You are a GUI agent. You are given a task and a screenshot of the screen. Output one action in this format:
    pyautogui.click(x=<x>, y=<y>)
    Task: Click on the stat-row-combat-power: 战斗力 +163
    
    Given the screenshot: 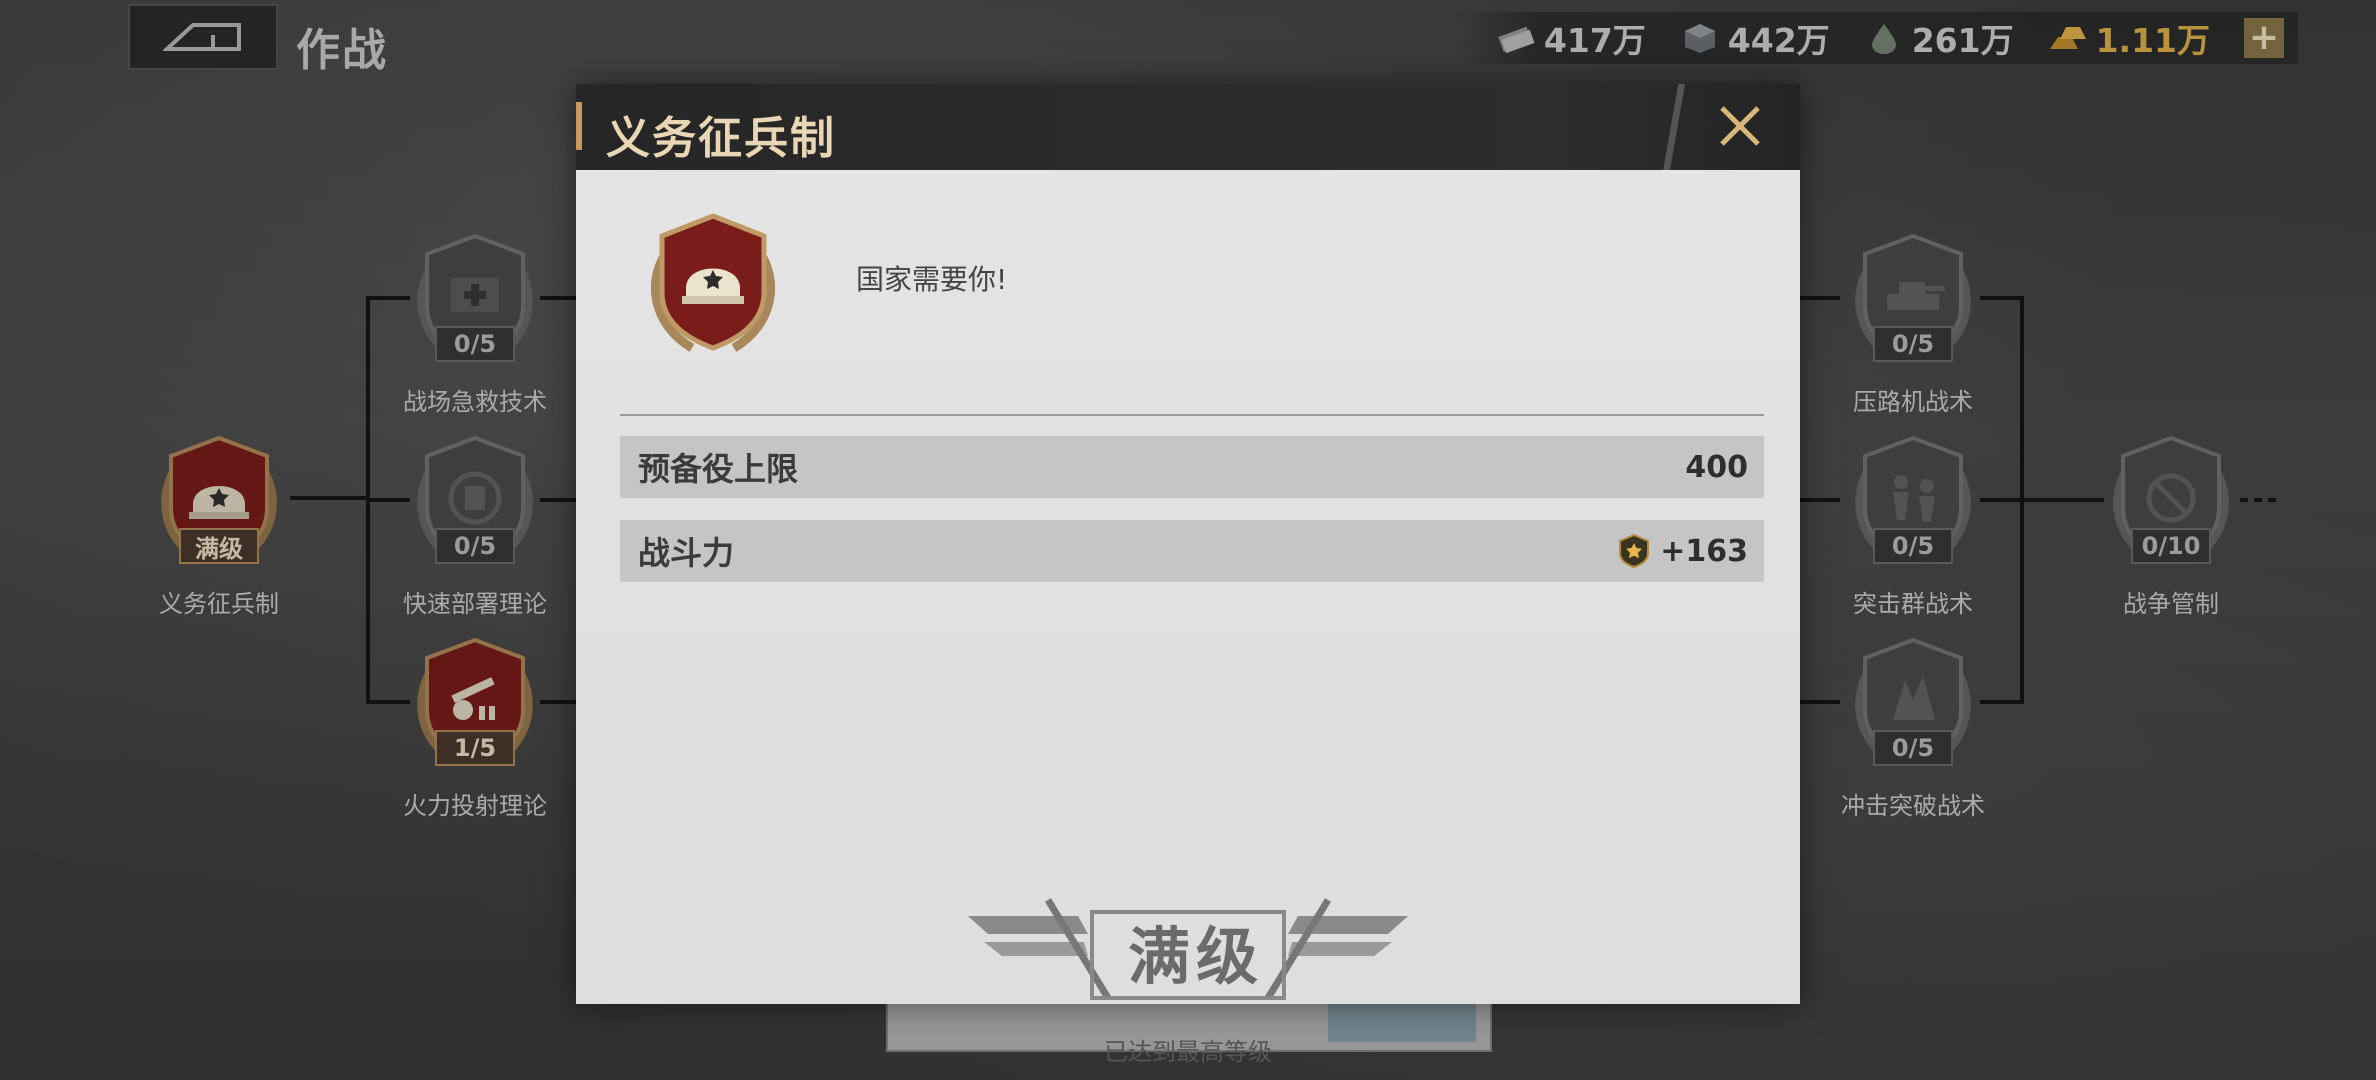 What is the action you would take?
    pyautogui.click(x=1192, y=551)
    